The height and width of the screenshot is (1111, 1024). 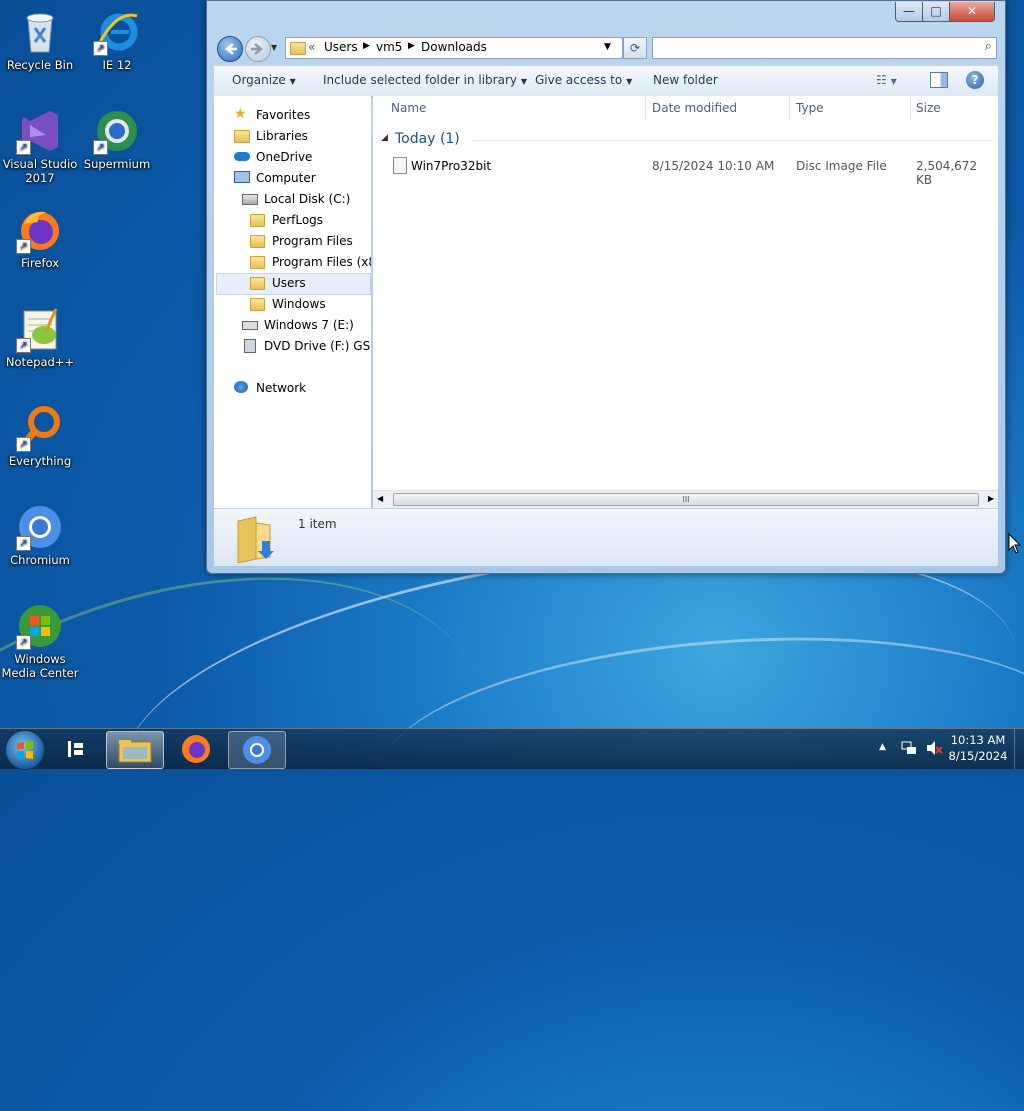 What do you see at coordinates (928, 108) in the screenshot?
I see `column-header-size: Size` at bounding box center [928, 108].